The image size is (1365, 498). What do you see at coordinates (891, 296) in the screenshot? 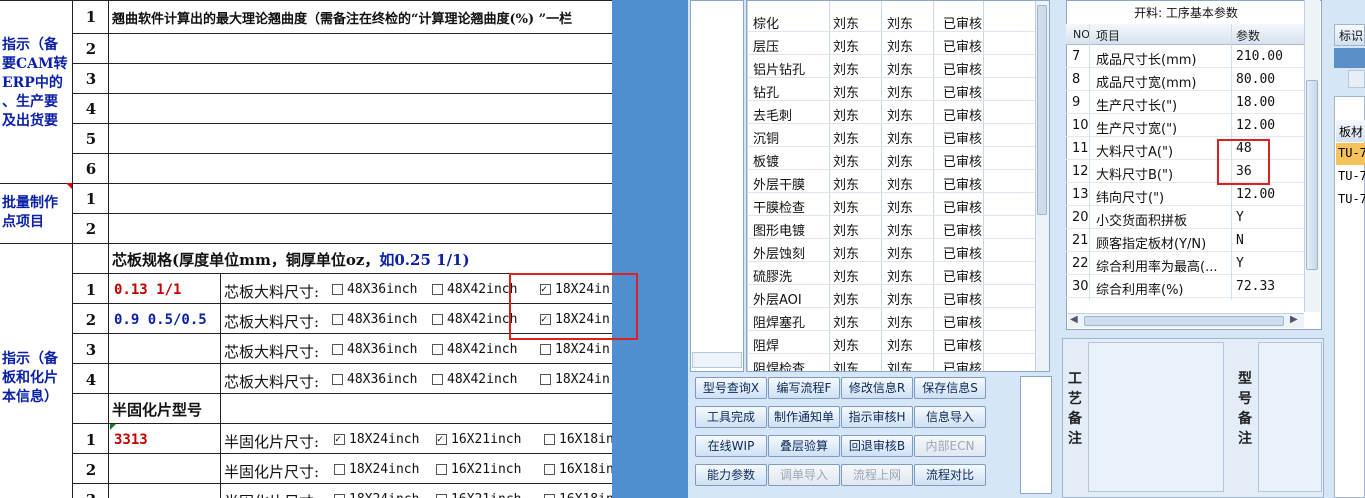
I see `list-item: 外层AOI 刘东 刘东 已审核` at bounding box center [891, 296].